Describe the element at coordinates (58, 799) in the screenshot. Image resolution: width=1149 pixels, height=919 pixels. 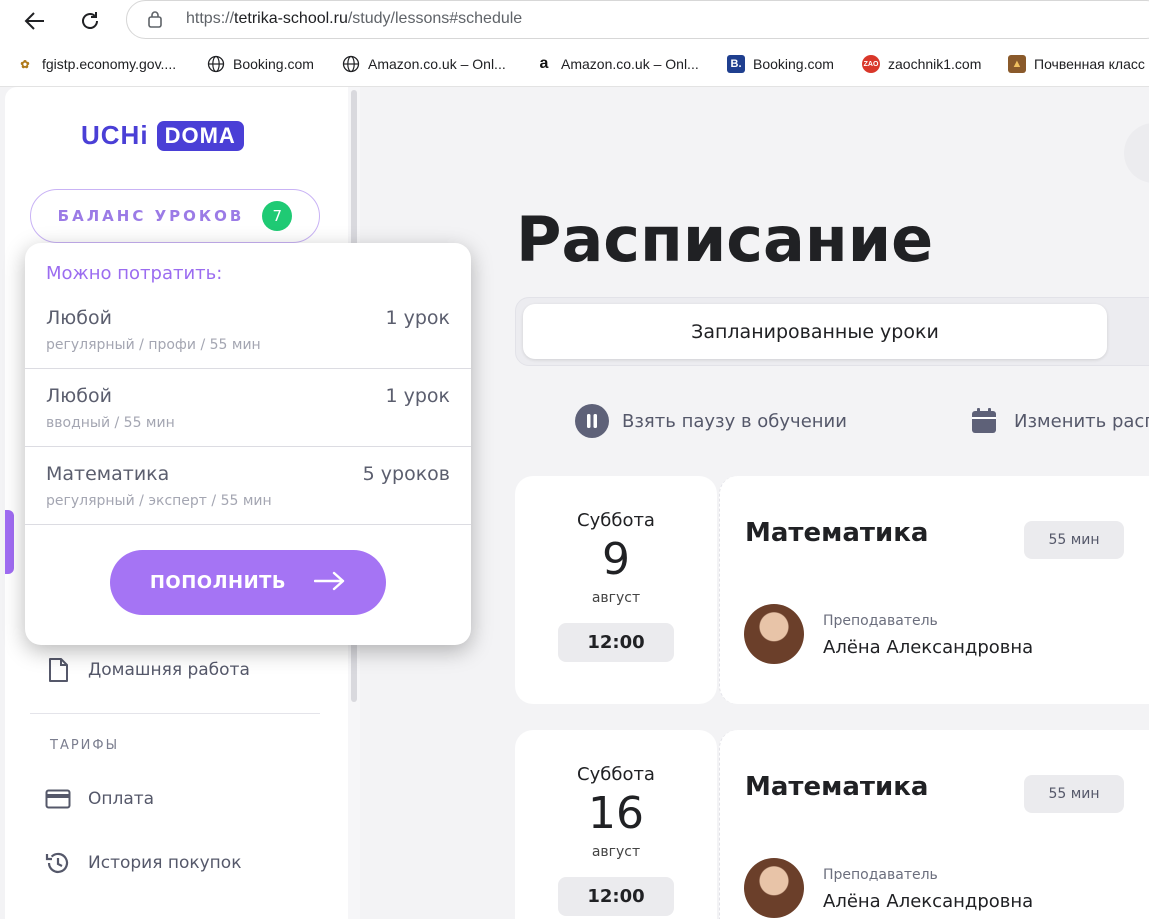
I see `credit-card-icon` at that location.